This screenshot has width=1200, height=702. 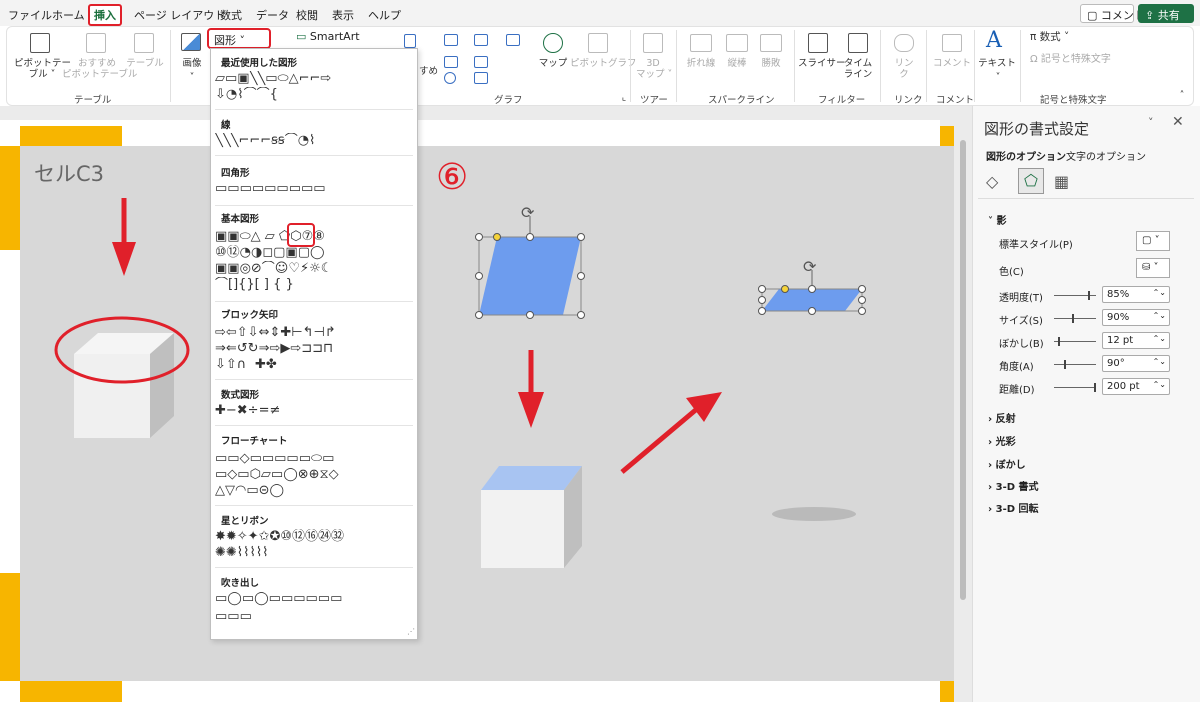 What do you see at coordinates (1136, 386) in the screenshot?
I see `distance-field: 200 pt ⌃⌄` at bounding box center [1136, 386].